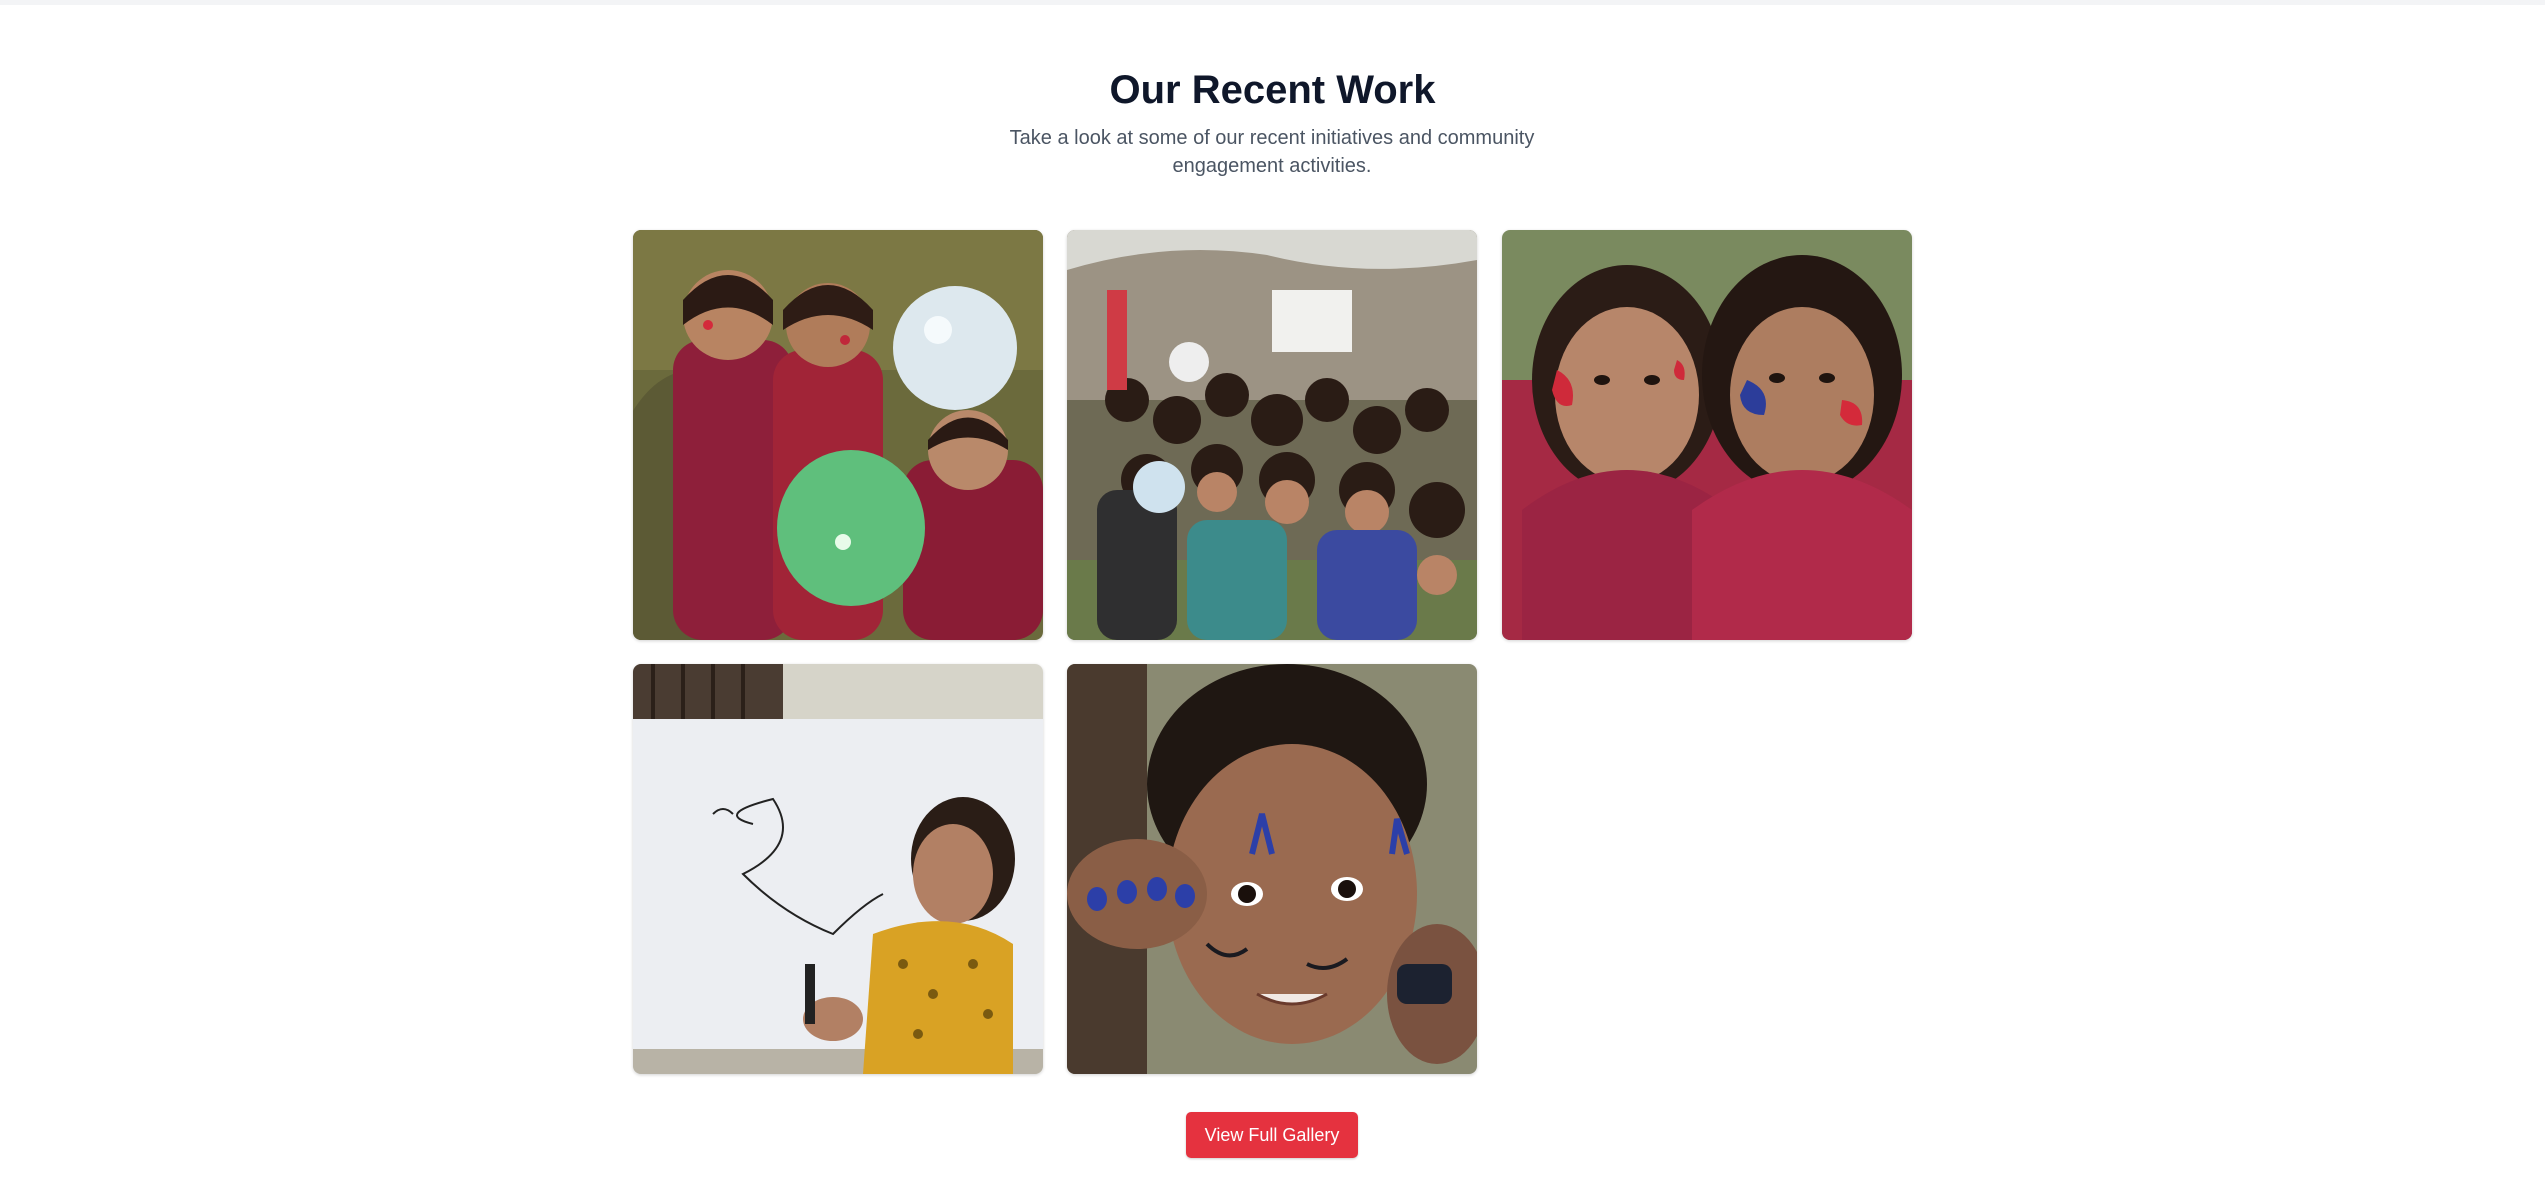 This screenshot has height=1182, width=2545. I want to click on gallery-item-girls-with-balloons, so click(838, 435).